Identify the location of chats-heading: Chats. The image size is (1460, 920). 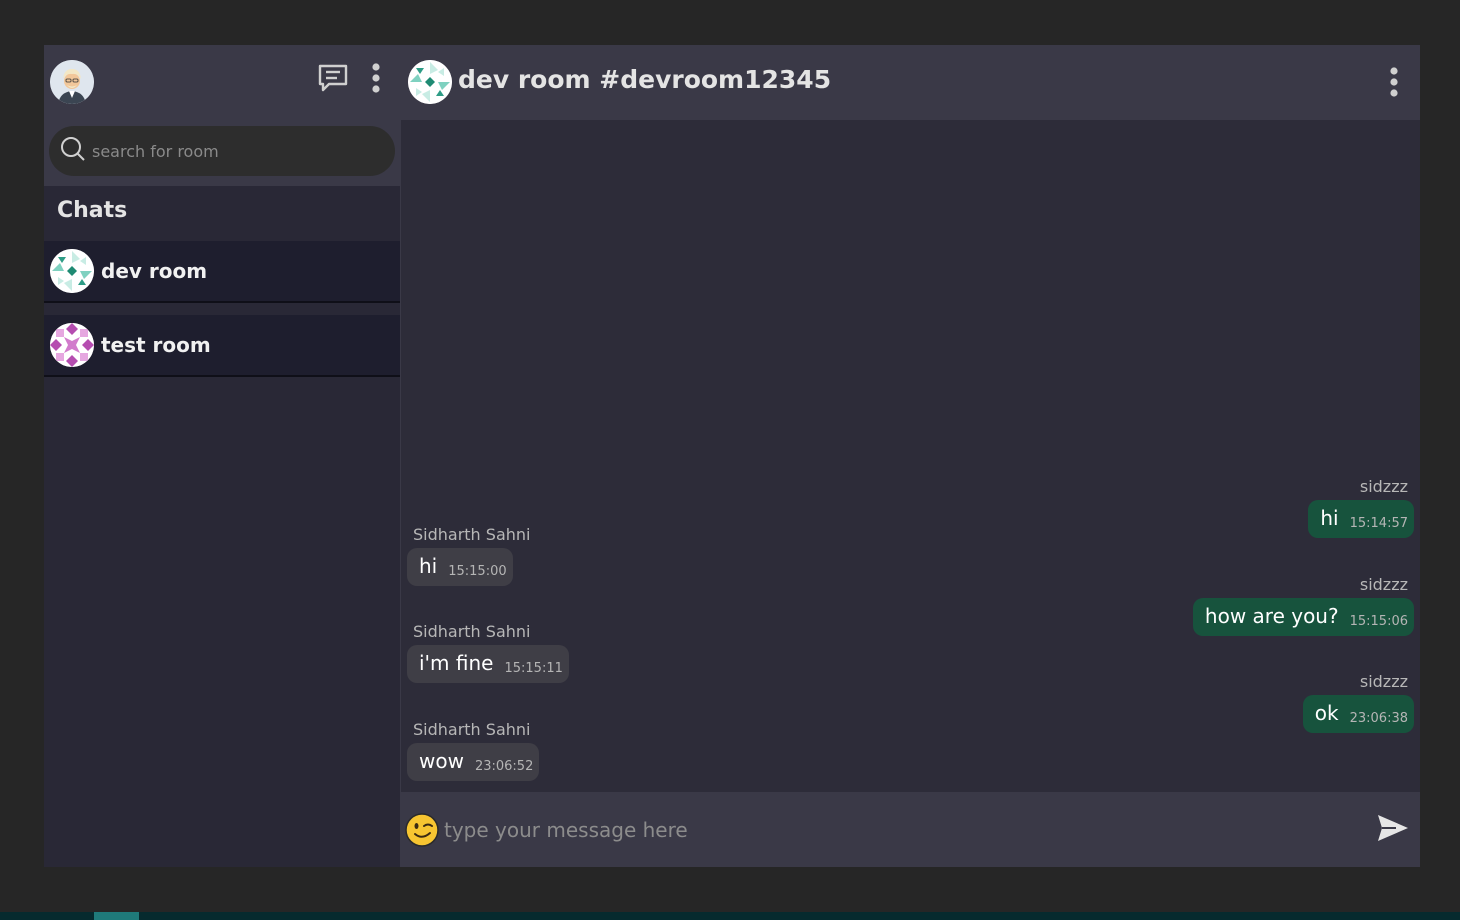
(92, 210).